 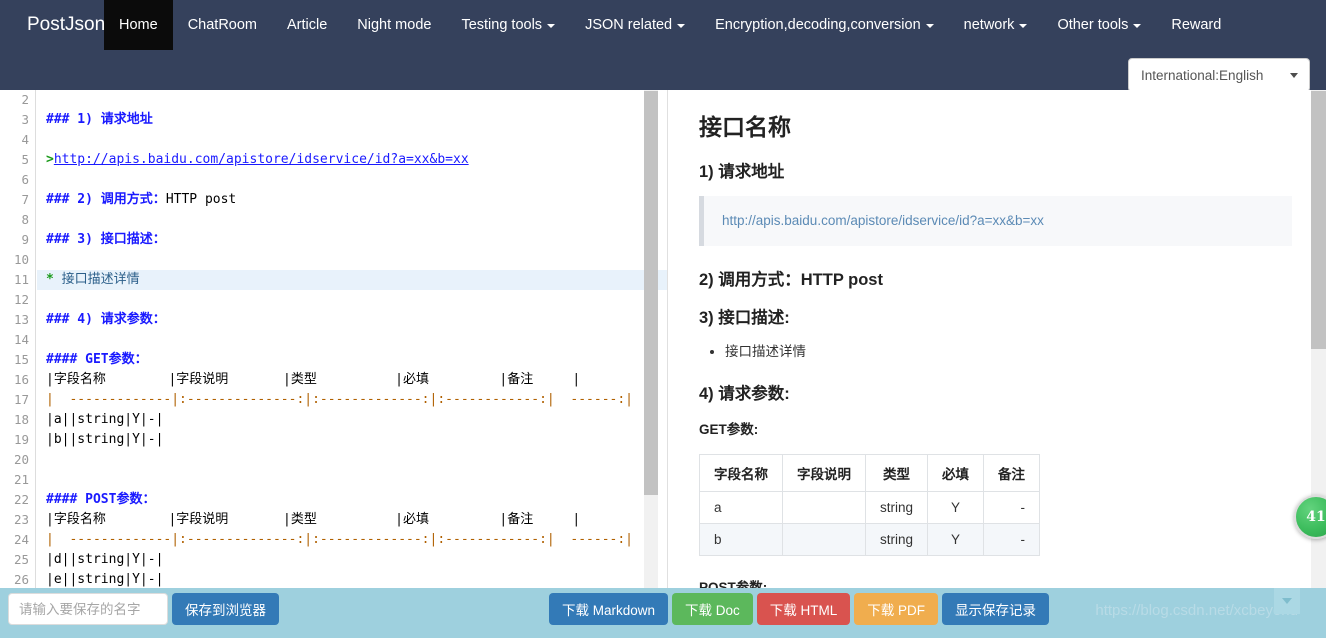 What do you see at coordinates (352, 240) in the screenshot?
I see `editor-code-line: ### 3) 接口描述：` at bounding box center [352, 240].